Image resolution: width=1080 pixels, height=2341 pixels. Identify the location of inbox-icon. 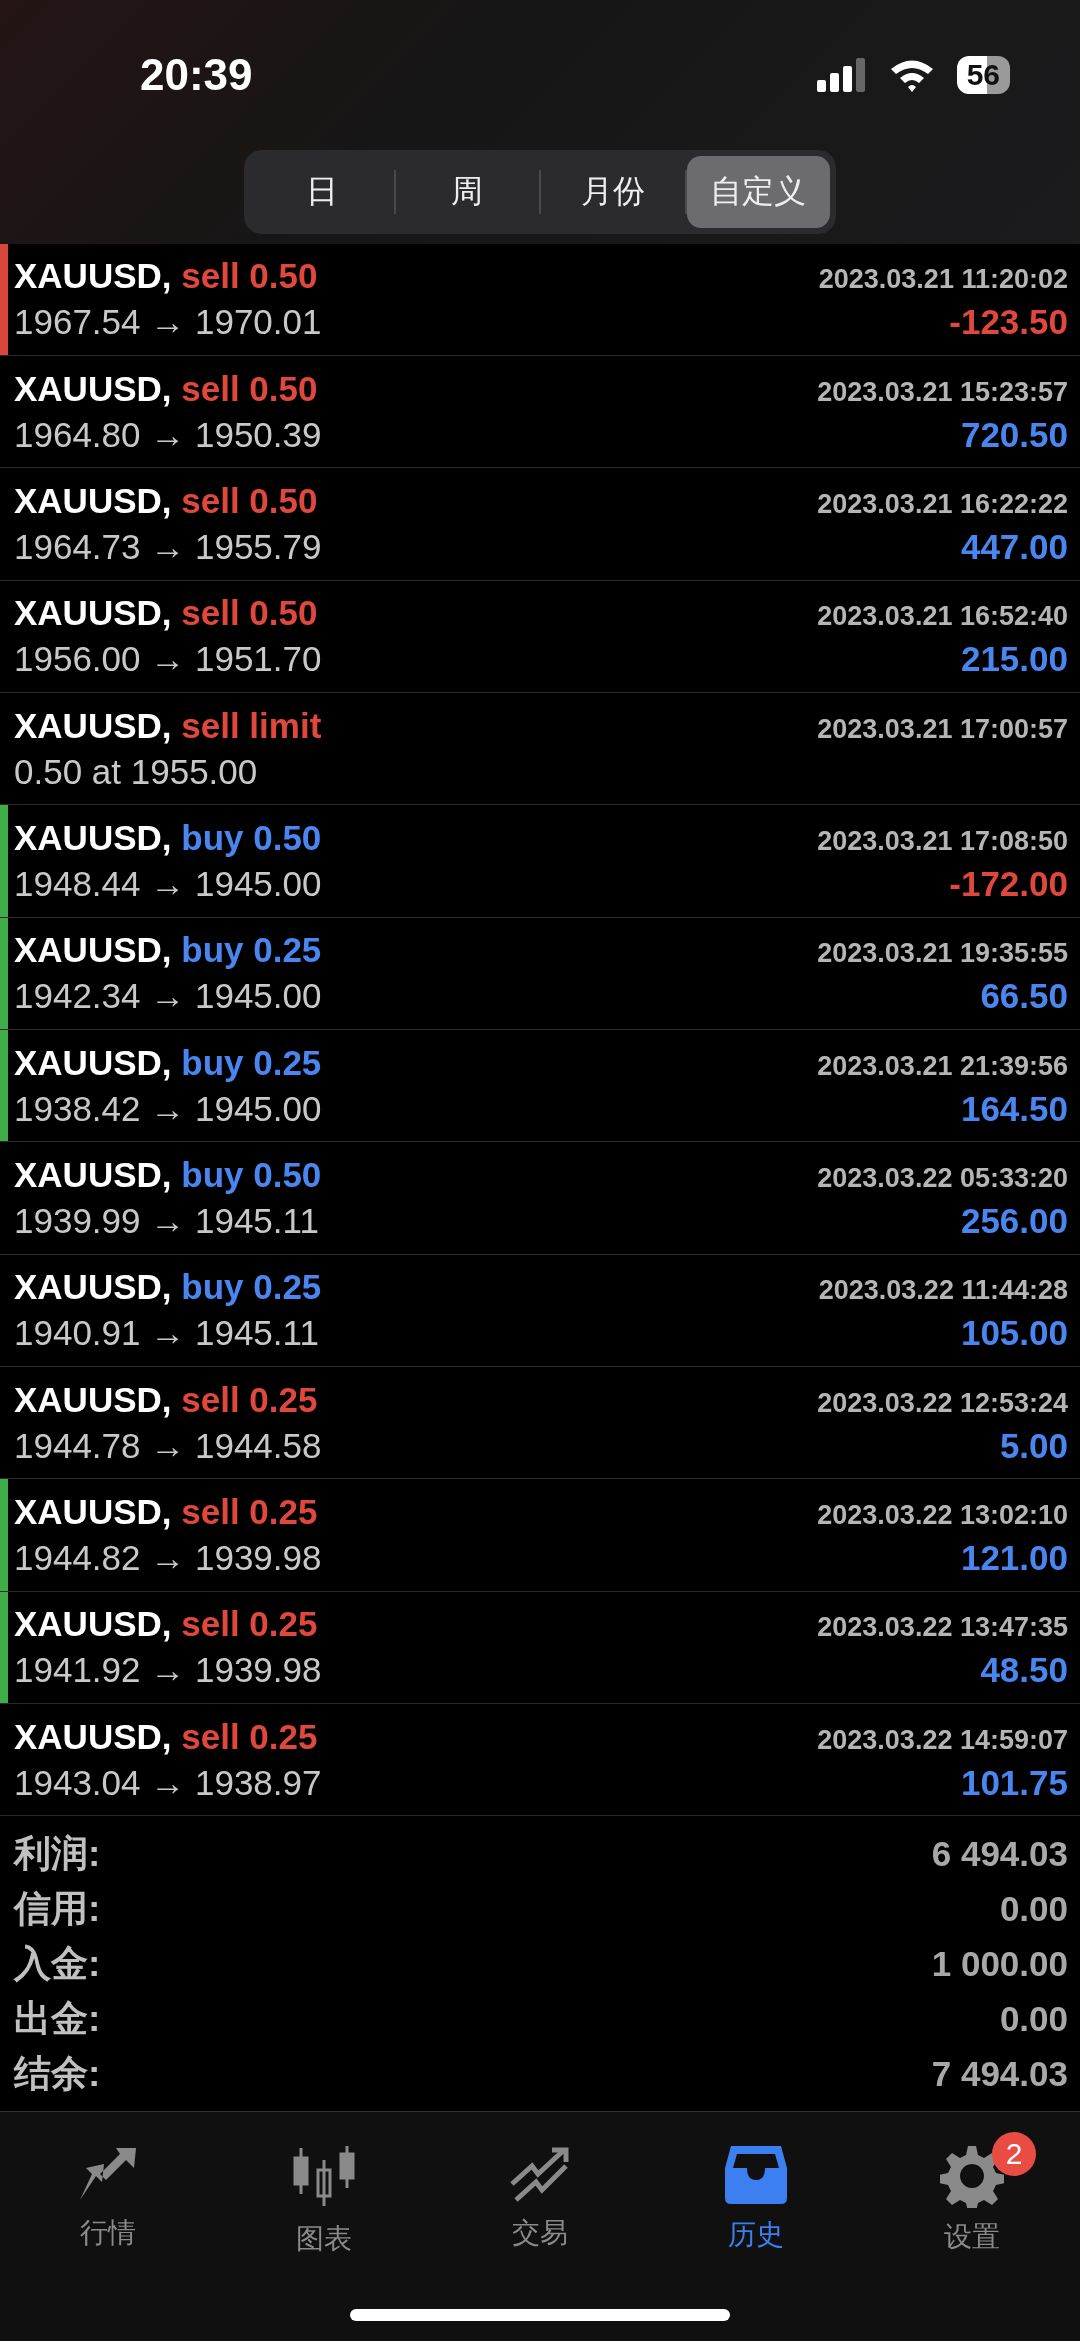
(756, 2175).